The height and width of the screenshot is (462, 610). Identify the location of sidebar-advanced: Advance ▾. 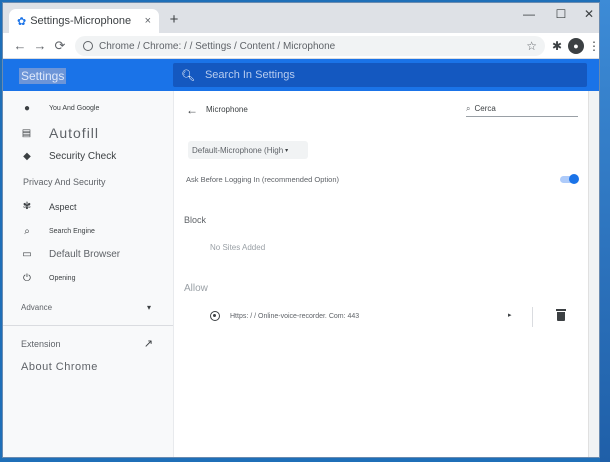
(86, 307).